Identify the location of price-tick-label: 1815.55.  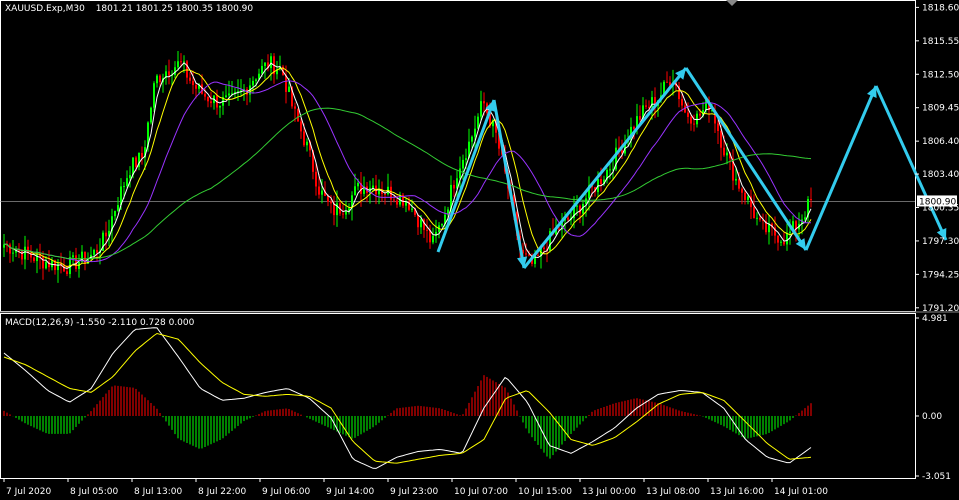
(940, 42).